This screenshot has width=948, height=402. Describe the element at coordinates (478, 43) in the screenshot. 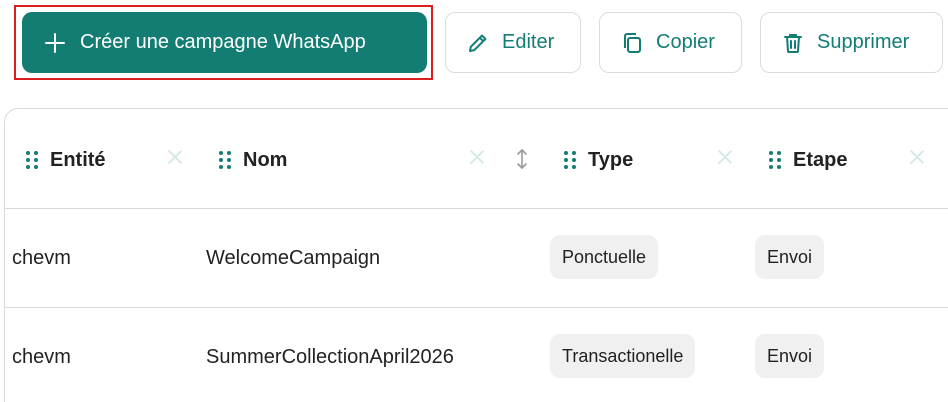

I see `pencil-icon` at that location.